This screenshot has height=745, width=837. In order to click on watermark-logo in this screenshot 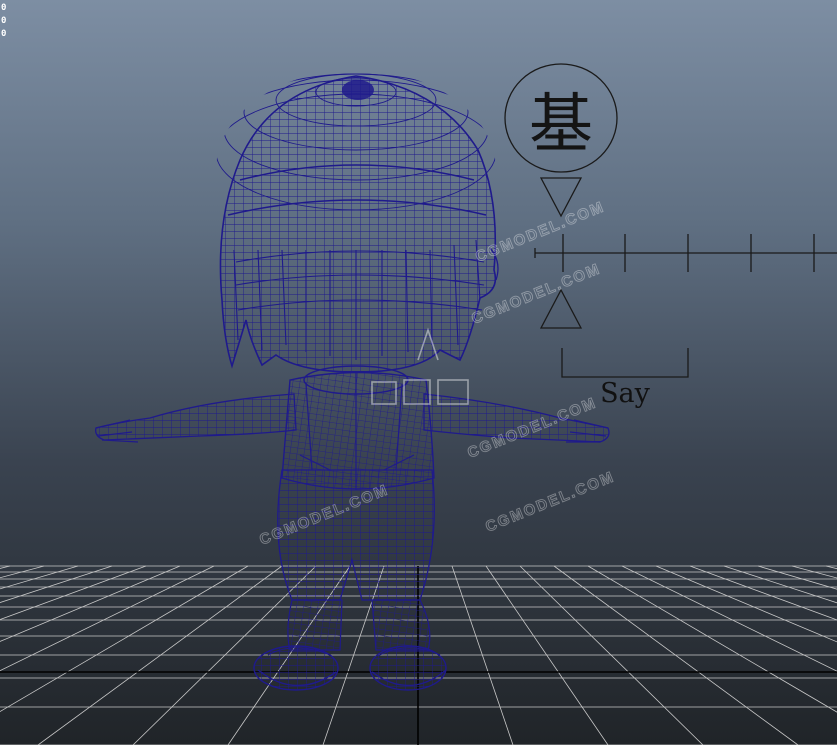, I will do `click(420, 366)`.